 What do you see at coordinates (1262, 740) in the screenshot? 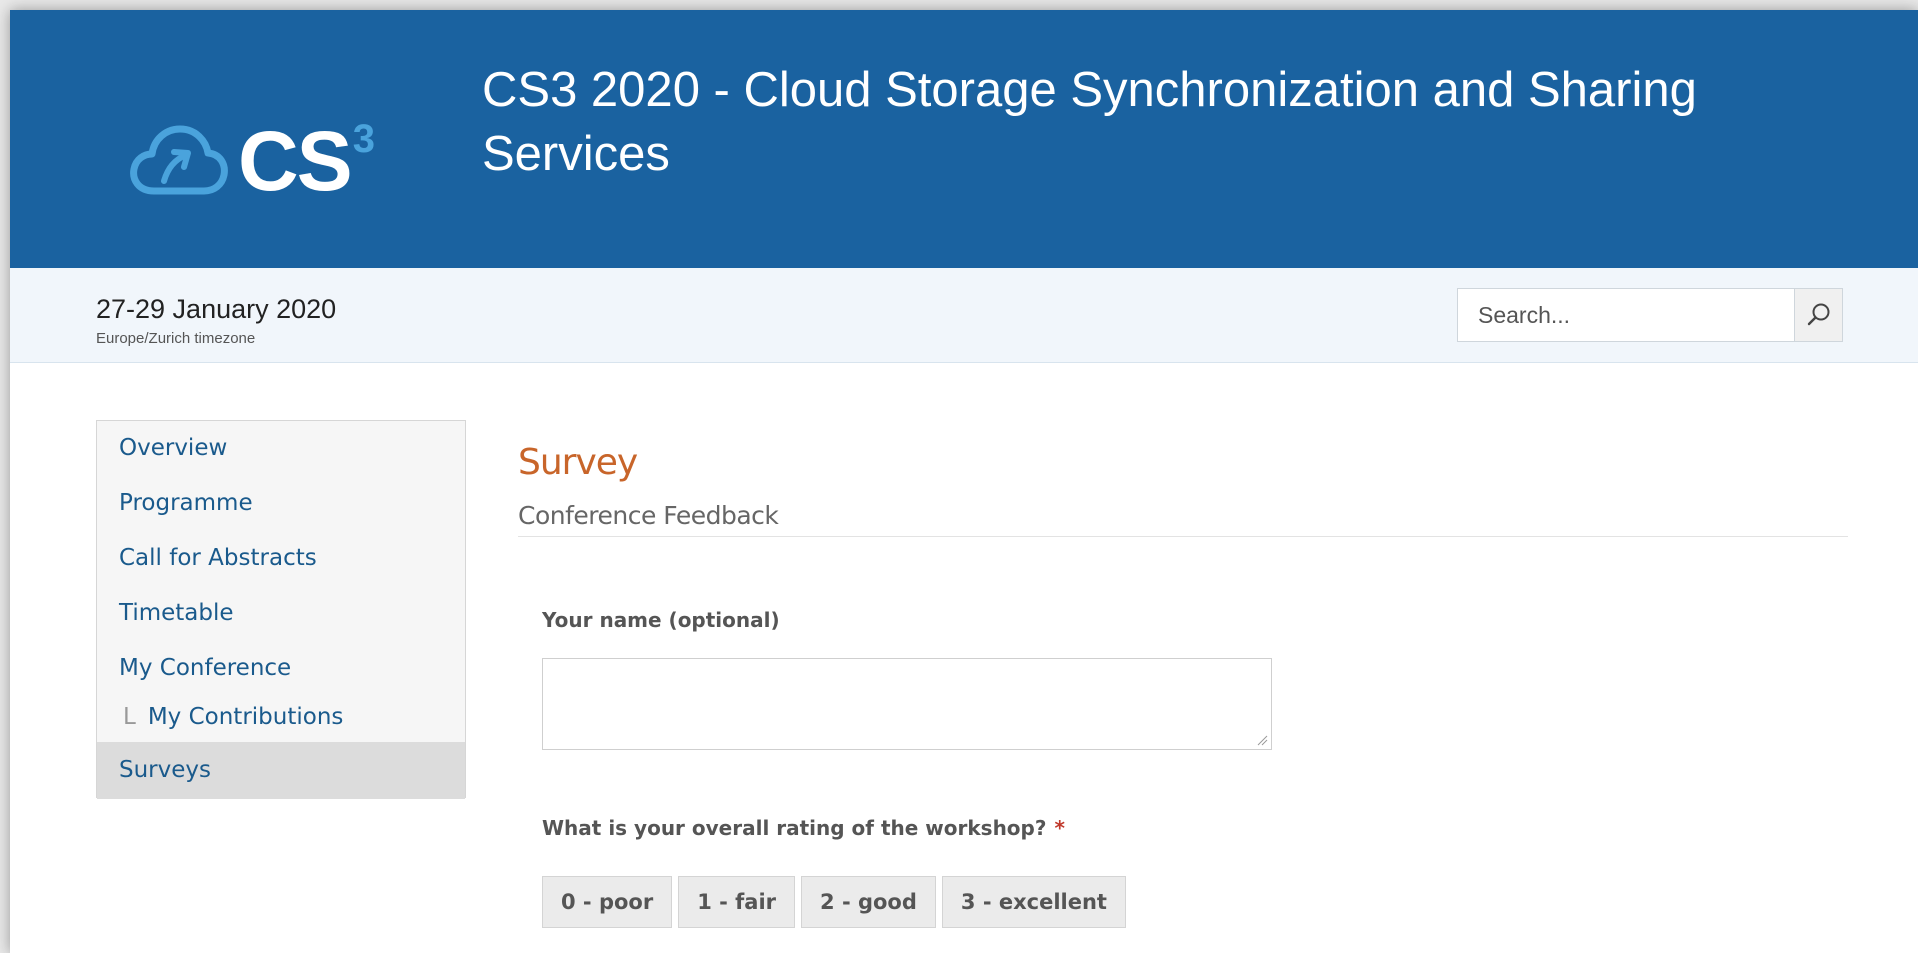
I see `resize-handle-icon` at bounding box center [1262, 740].